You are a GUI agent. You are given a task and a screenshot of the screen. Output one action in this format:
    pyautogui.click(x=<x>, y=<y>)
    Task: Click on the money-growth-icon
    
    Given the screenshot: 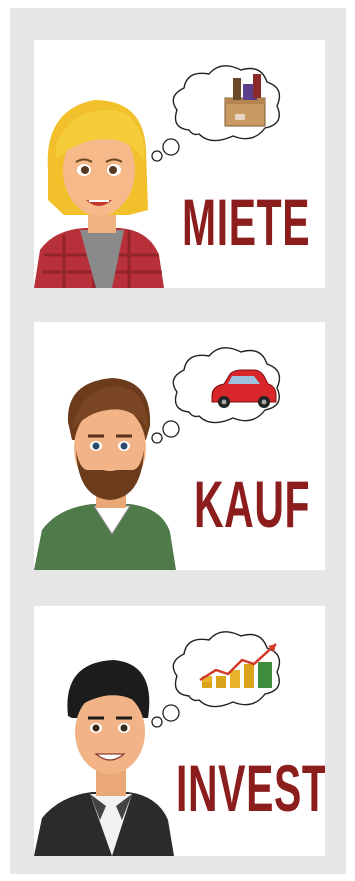 What is the action you would take?
    pyautogui.click(x=238, y=665)
    